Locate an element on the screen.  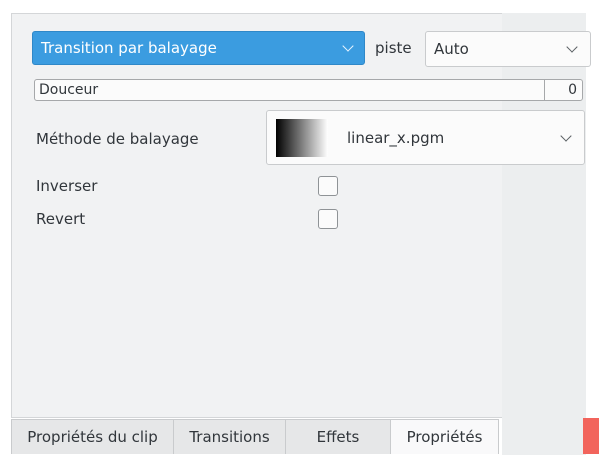
revert-label: Revert is located at coordinates (61, 219).